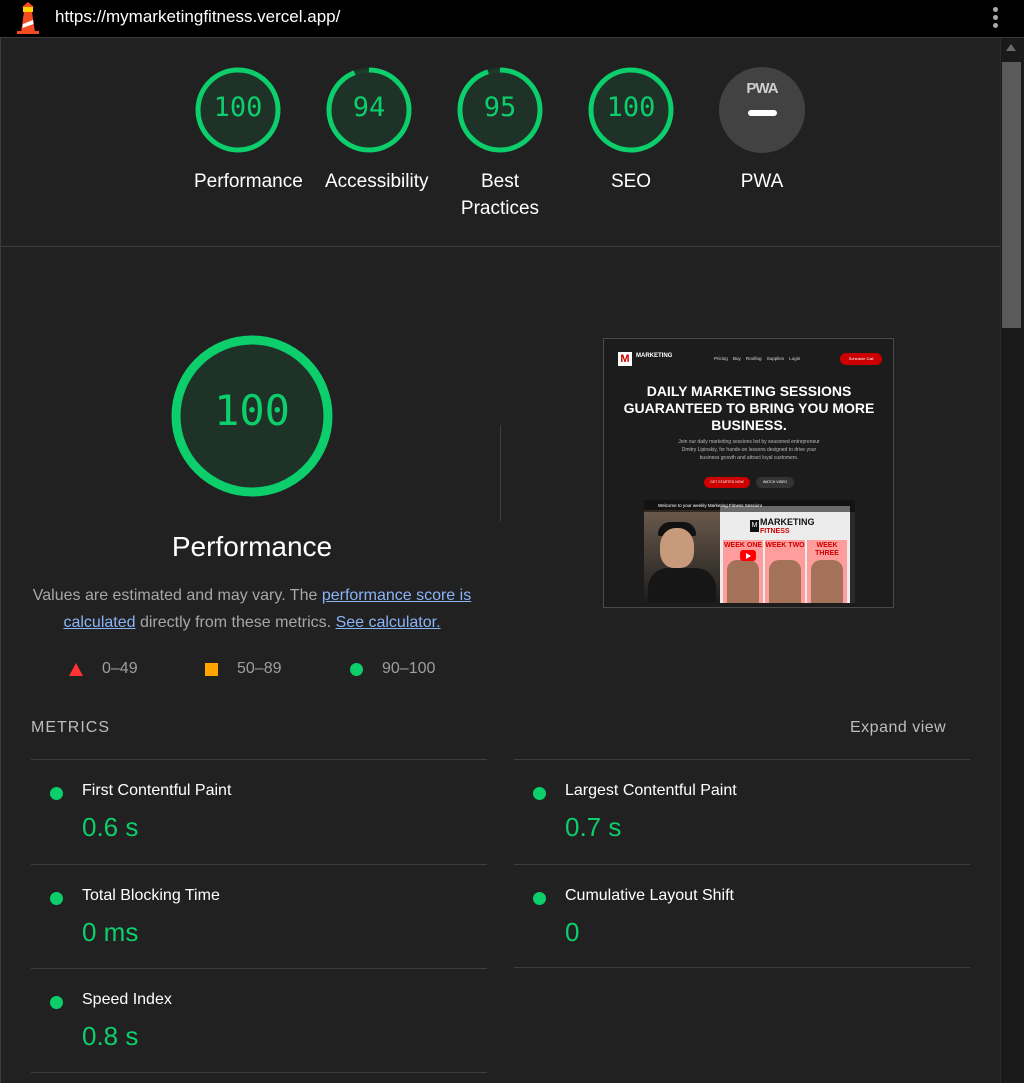 The width and height of the screenshot is (1024, 1083). Describe the element at coordinates (898, 728) in the screenshot. I see `expand-view-button: Expand view` at that location.